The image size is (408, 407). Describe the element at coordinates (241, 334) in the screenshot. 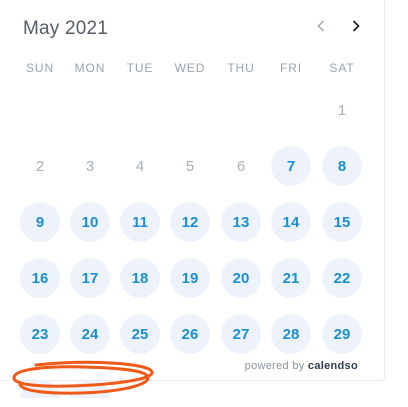

I see `day-27: 27` at that location.